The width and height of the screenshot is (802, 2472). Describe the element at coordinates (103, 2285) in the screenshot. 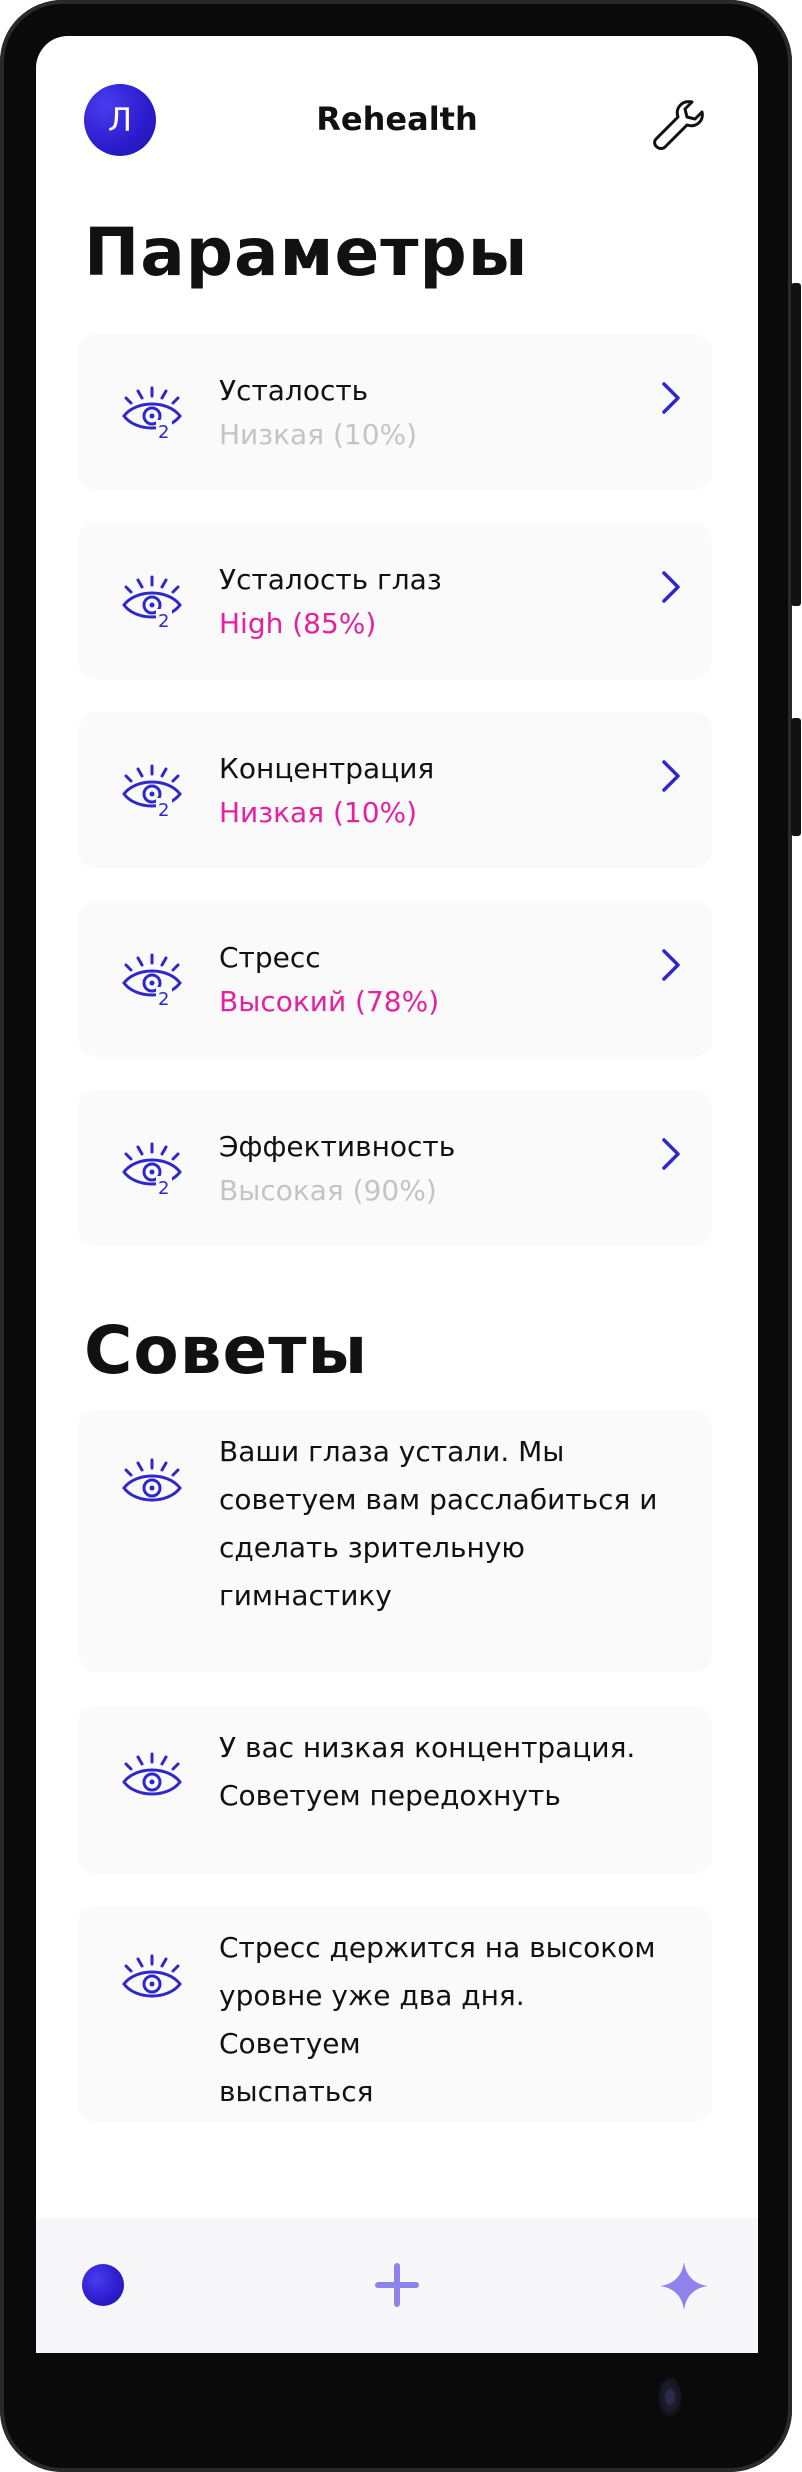

I see `profile-dot-icon` at that location.